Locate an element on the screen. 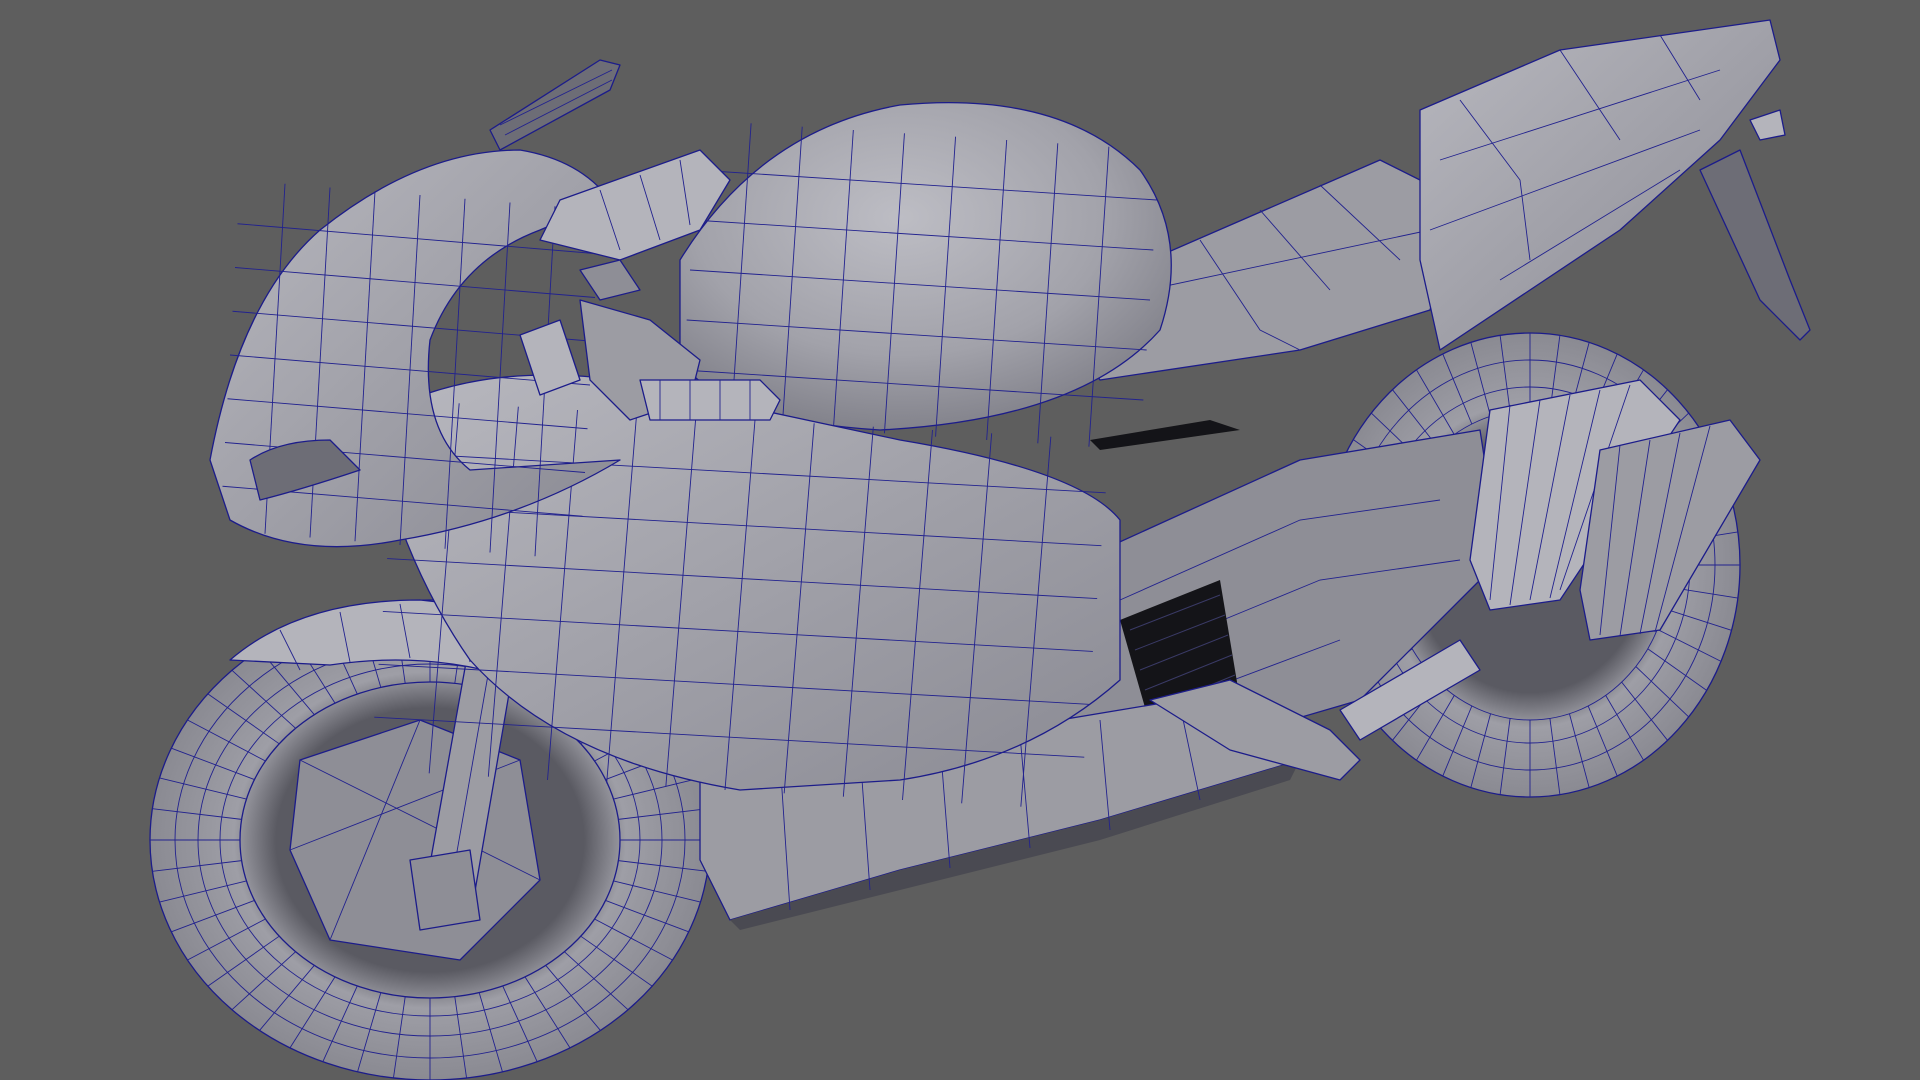 The width and height of the screenshot is (1920, 1080). mirror is located at coordinates (555, 105).